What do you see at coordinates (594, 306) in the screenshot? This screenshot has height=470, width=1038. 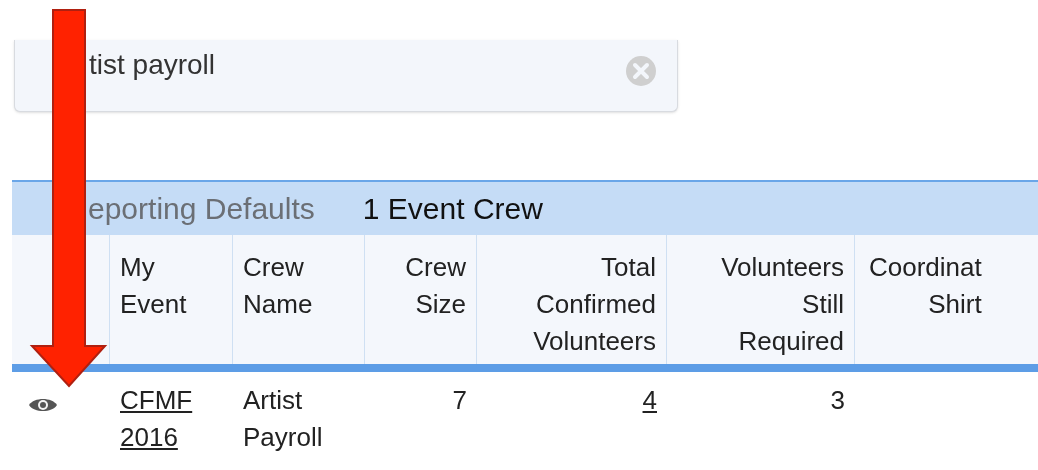 I see `column-header: Total Confirmed Volunteers` at bounding box center [594, 306].